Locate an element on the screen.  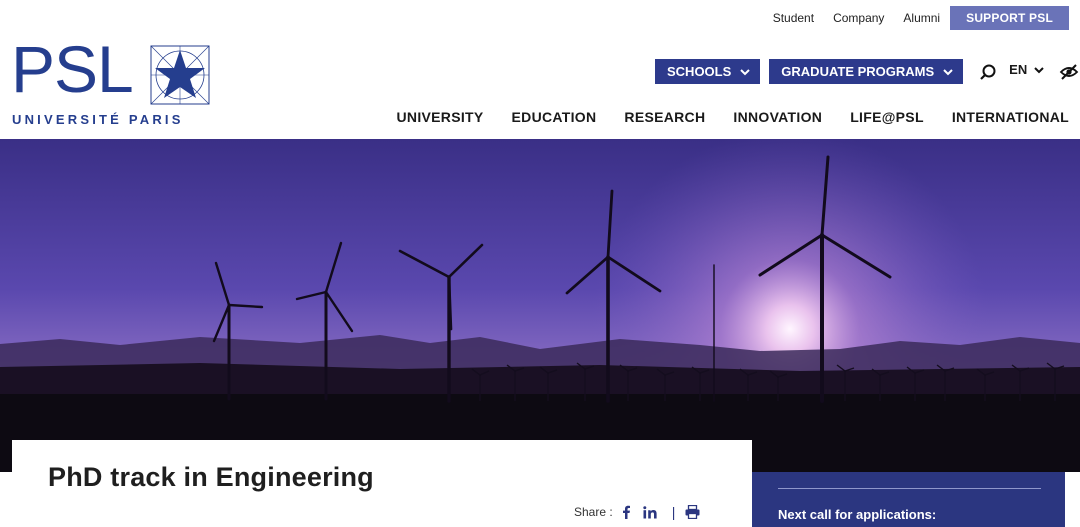
psl-logo: PSL UNIVERSITÉ PARIS is located at coordinates (111, 82).